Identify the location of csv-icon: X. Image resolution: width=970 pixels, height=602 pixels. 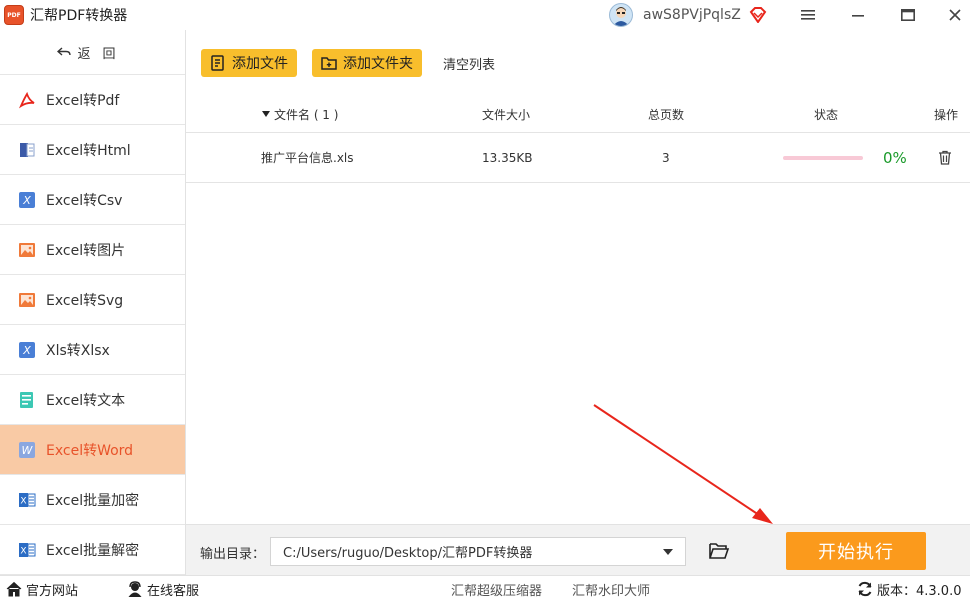
(27, 200).